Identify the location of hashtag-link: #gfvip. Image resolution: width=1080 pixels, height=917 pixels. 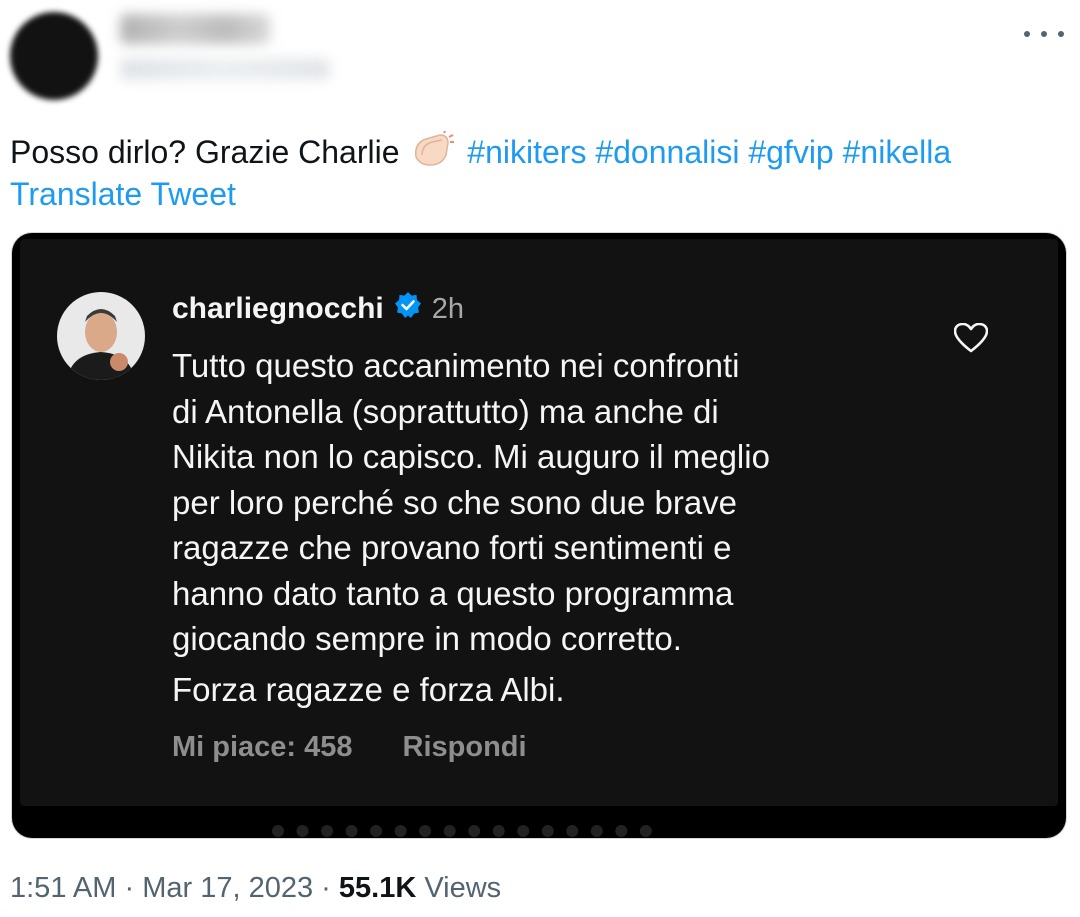
(790, 152).